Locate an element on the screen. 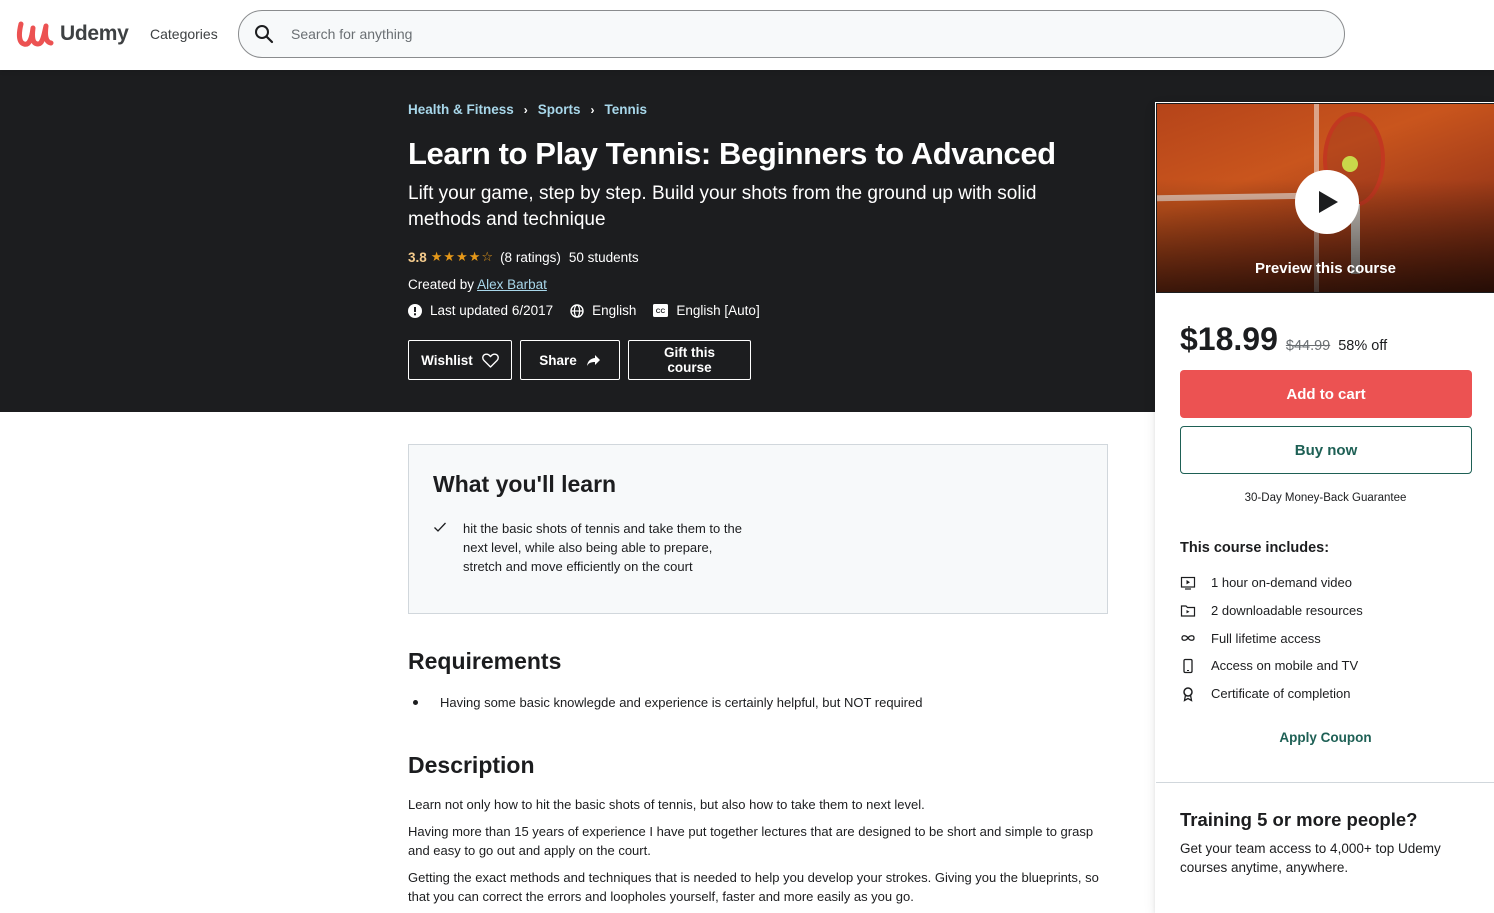 The image size is (1494, 913). wishlist-button: Wishlist is located at coordinates (460, 360).